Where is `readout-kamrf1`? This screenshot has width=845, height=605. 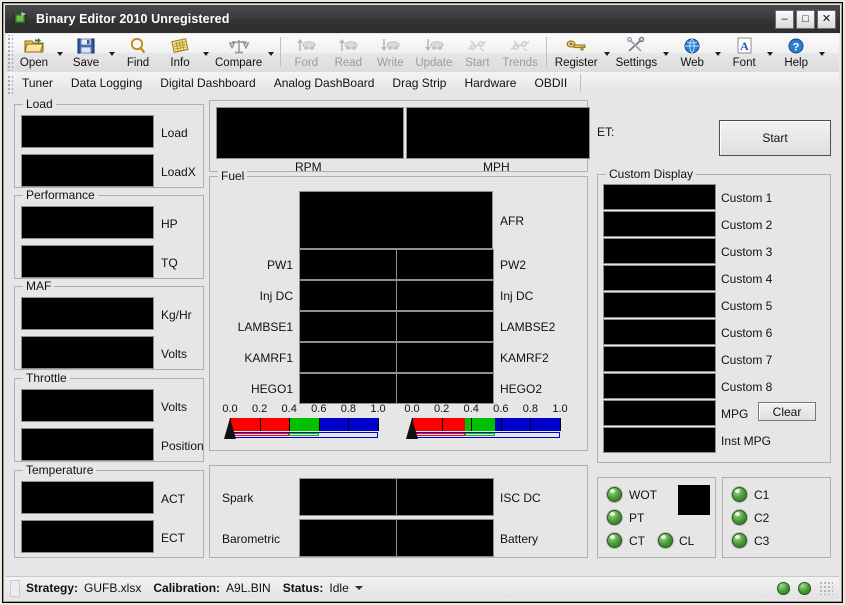 readout-kamrf1 is located at coordinates (348, 357).